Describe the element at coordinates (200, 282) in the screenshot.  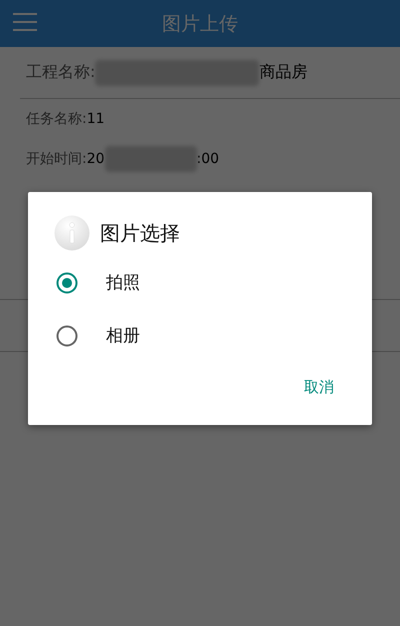
I see `radio-option: 拍照` at that location.